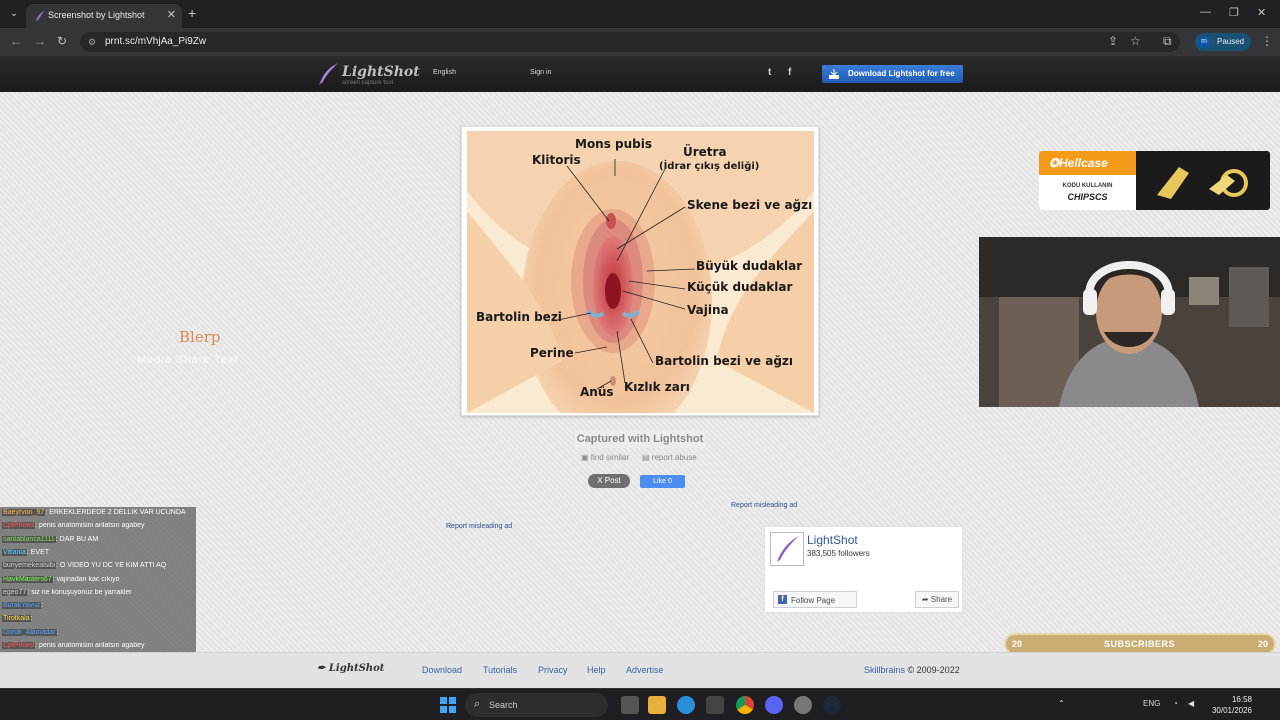 This screenshot has height=720, width=1280. Describe the element at coordinates (40, 41) in the screenshot. I see `forward-icon: →` at that location.